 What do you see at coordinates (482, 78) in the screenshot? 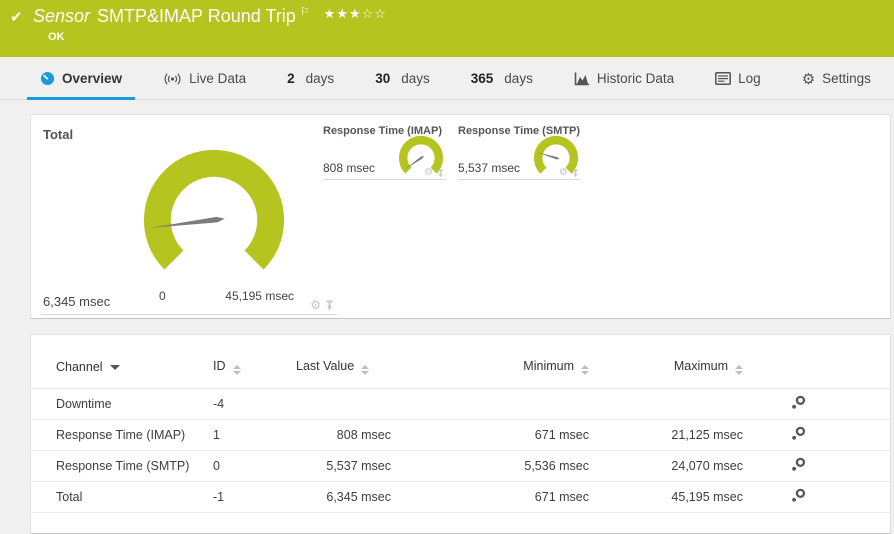
I see `tab-number: 365` at bounding box center [482, 78].